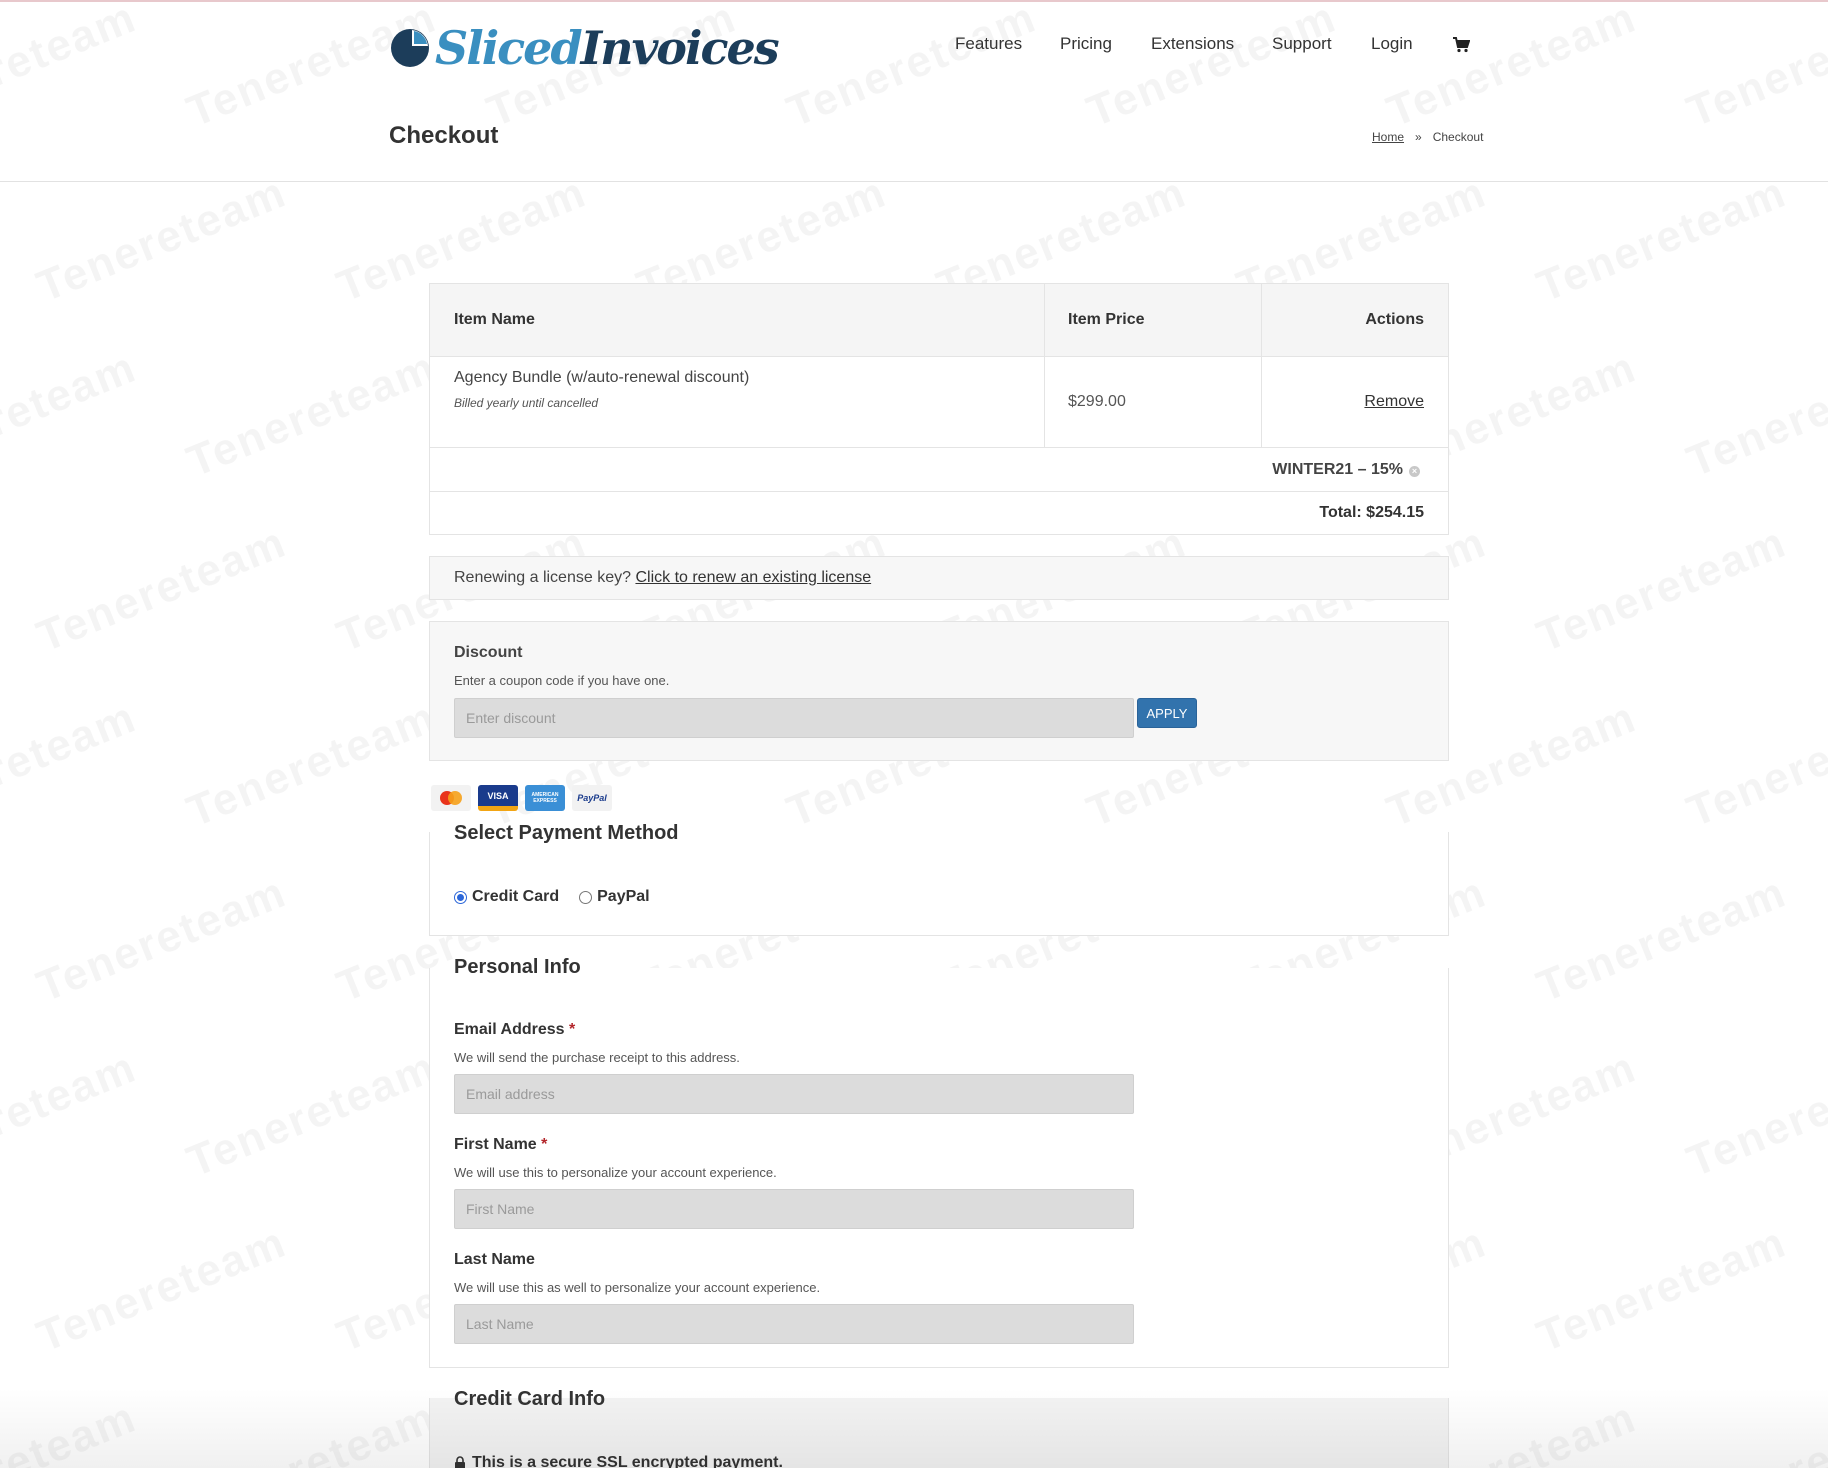 The image size is (1828, 1468). What do you see at coordinates (1458, 137) in the screenshot?
I see `breadcrumb-current: Checkout` at bounding box center [1458, 137].